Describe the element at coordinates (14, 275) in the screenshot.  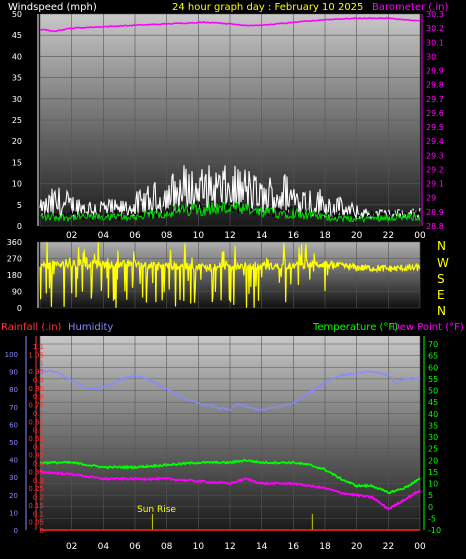
I see `dir-y-tick-label: 180` at that location.